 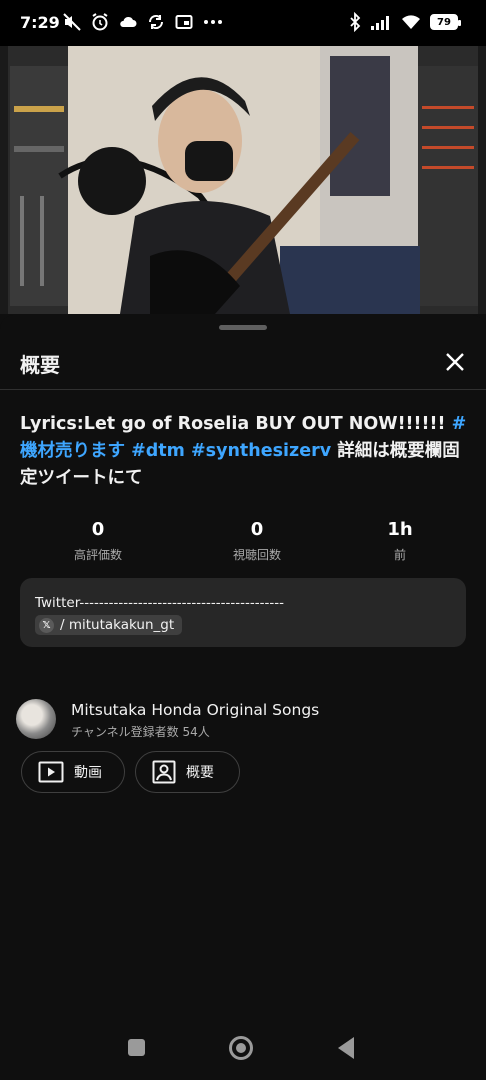 I want to click on subscriber-count: チャンネル登録者数 54人, so click(x=140, y=732).